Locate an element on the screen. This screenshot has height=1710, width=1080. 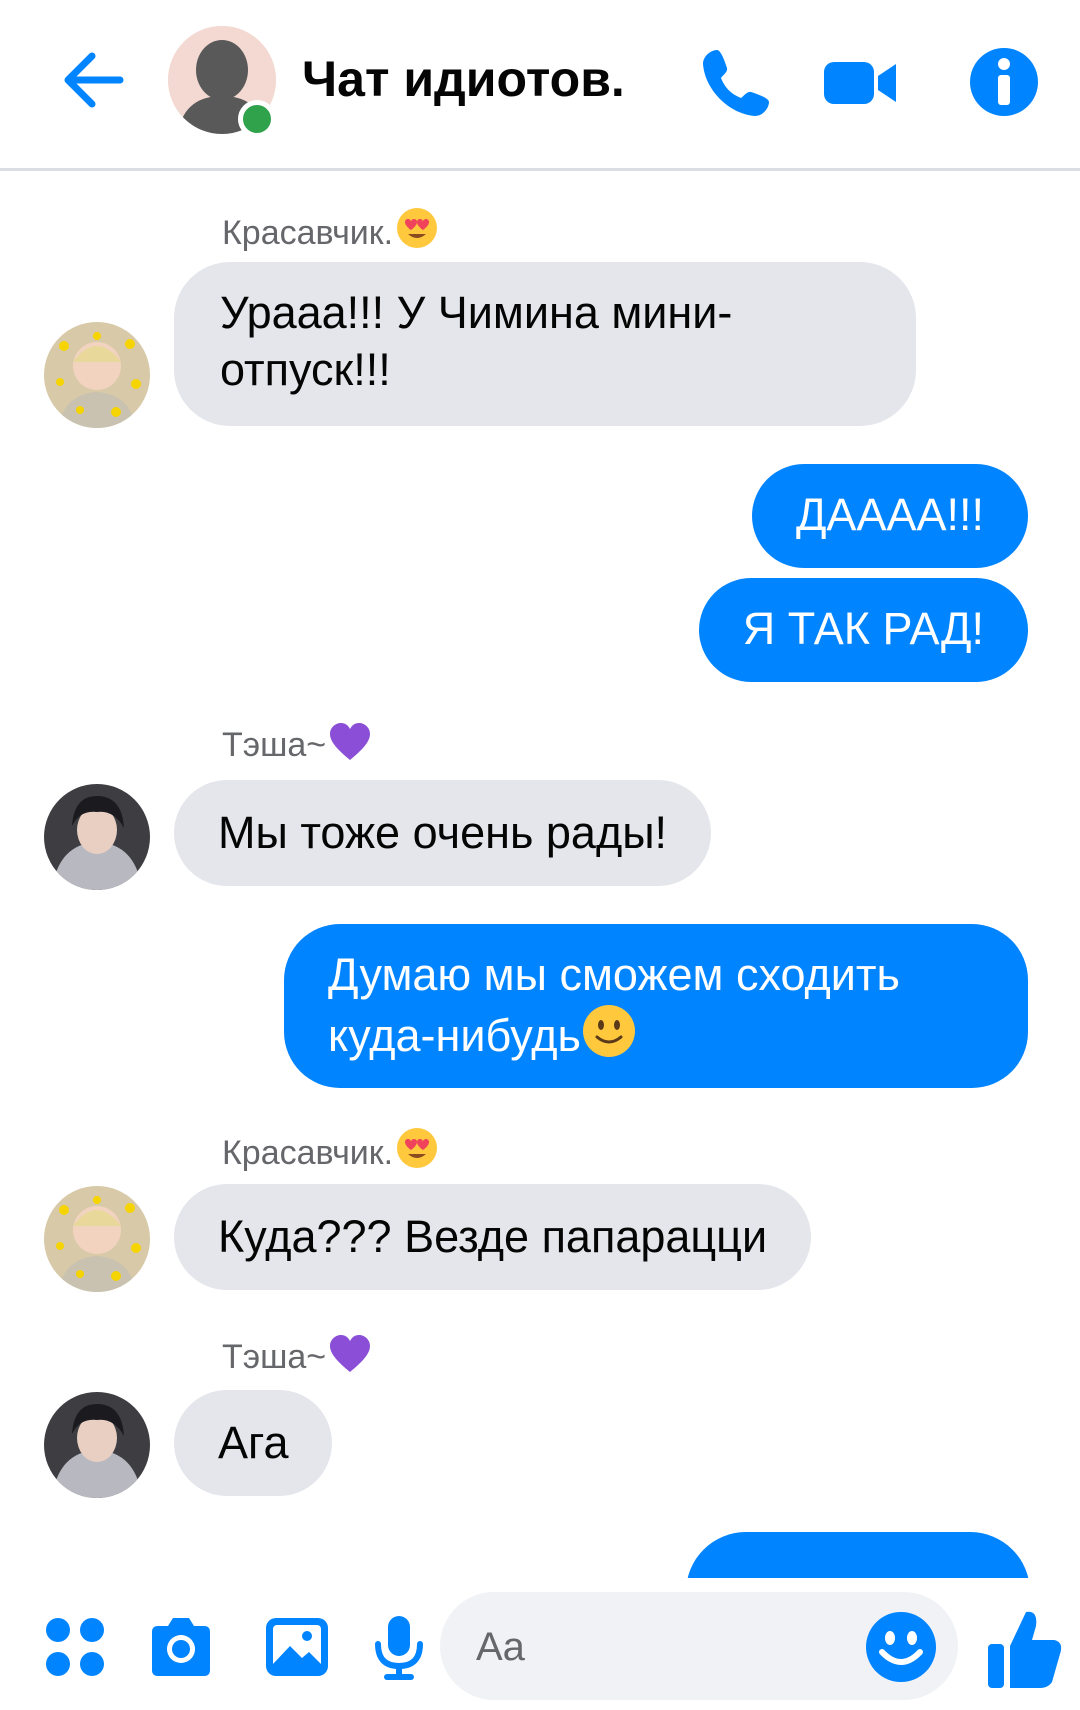
thumbs-up-icon is located at coordinates (1025, 1648).